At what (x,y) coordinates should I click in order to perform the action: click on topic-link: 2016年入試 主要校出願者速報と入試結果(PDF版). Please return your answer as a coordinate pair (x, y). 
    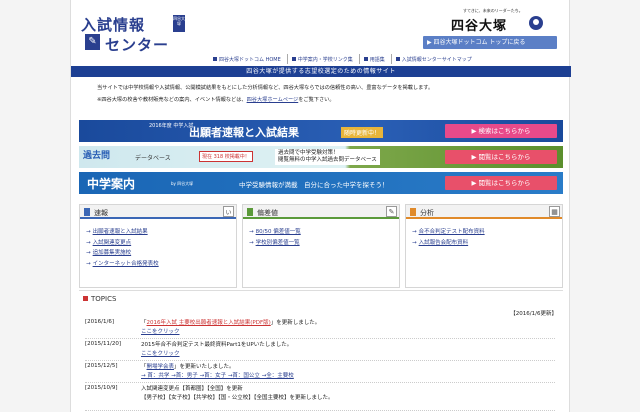
    Looking at the image, I should click on (209, 323).